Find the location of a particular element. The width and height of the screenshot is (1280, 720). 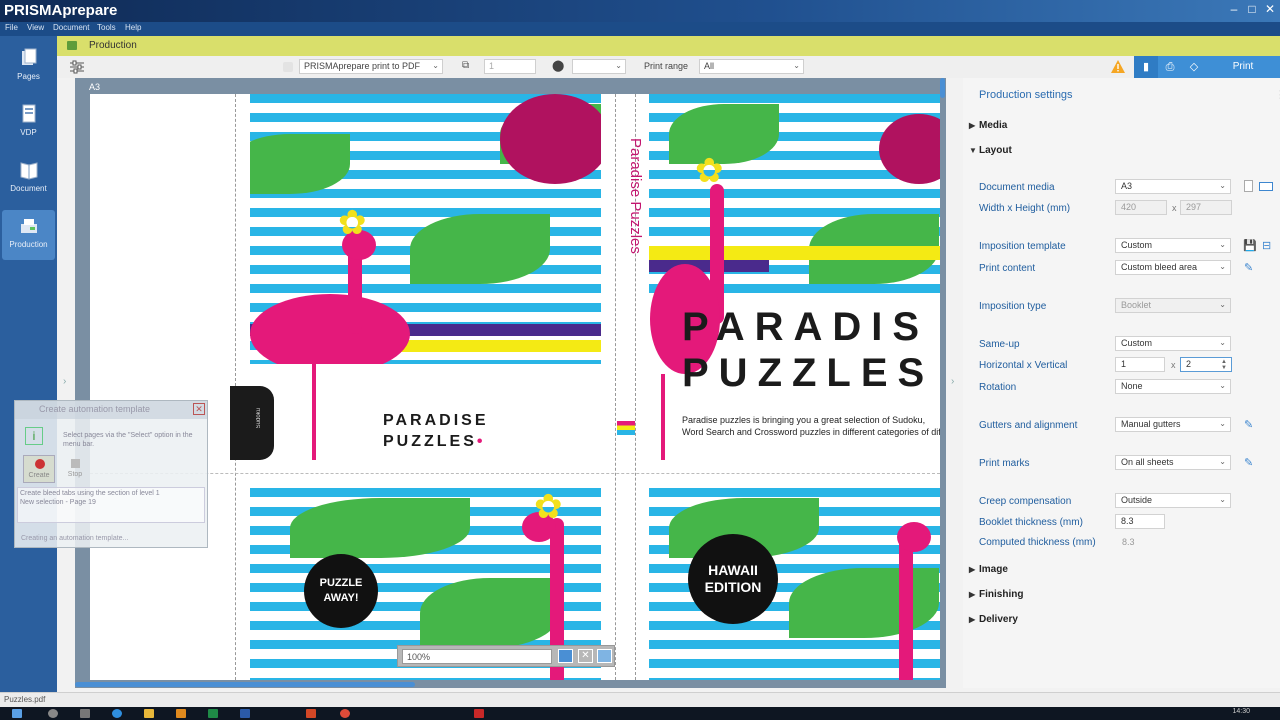

creep-select: Outside ⌄ is located at coordinates (1173, 500).